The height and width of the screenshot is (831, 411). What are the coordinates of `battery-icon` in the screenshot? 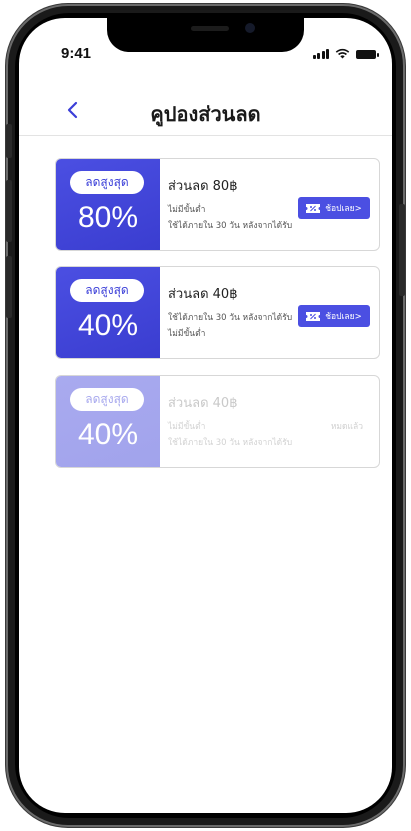 It's located at (367, 54).